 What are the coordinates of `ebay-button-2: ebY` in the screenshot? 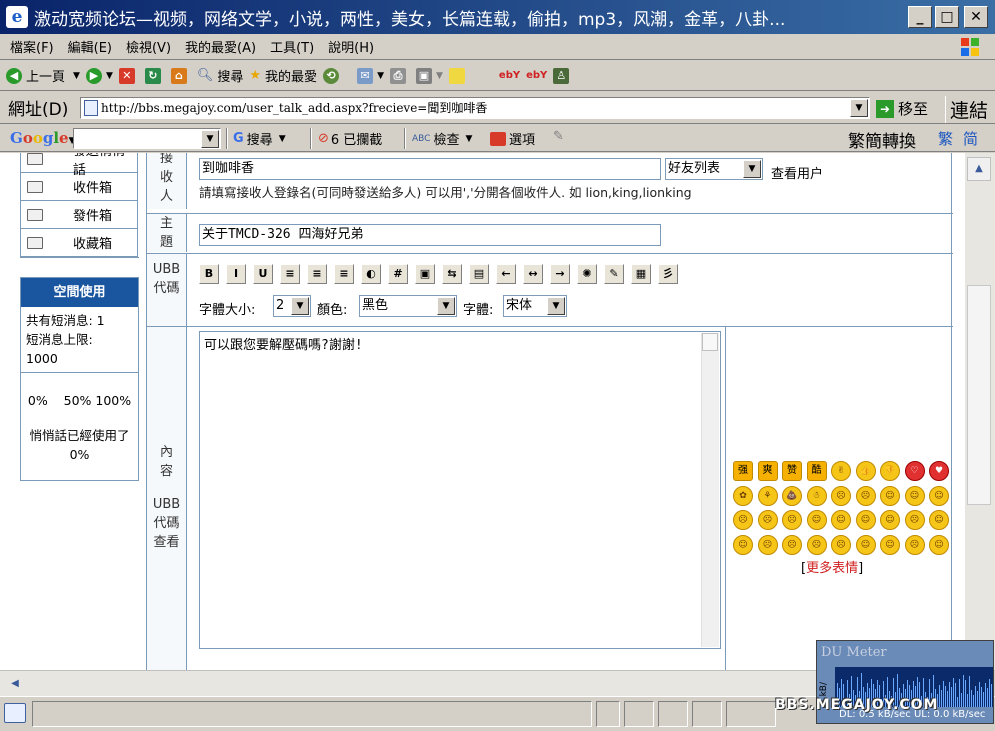 It's located at (536, 75).